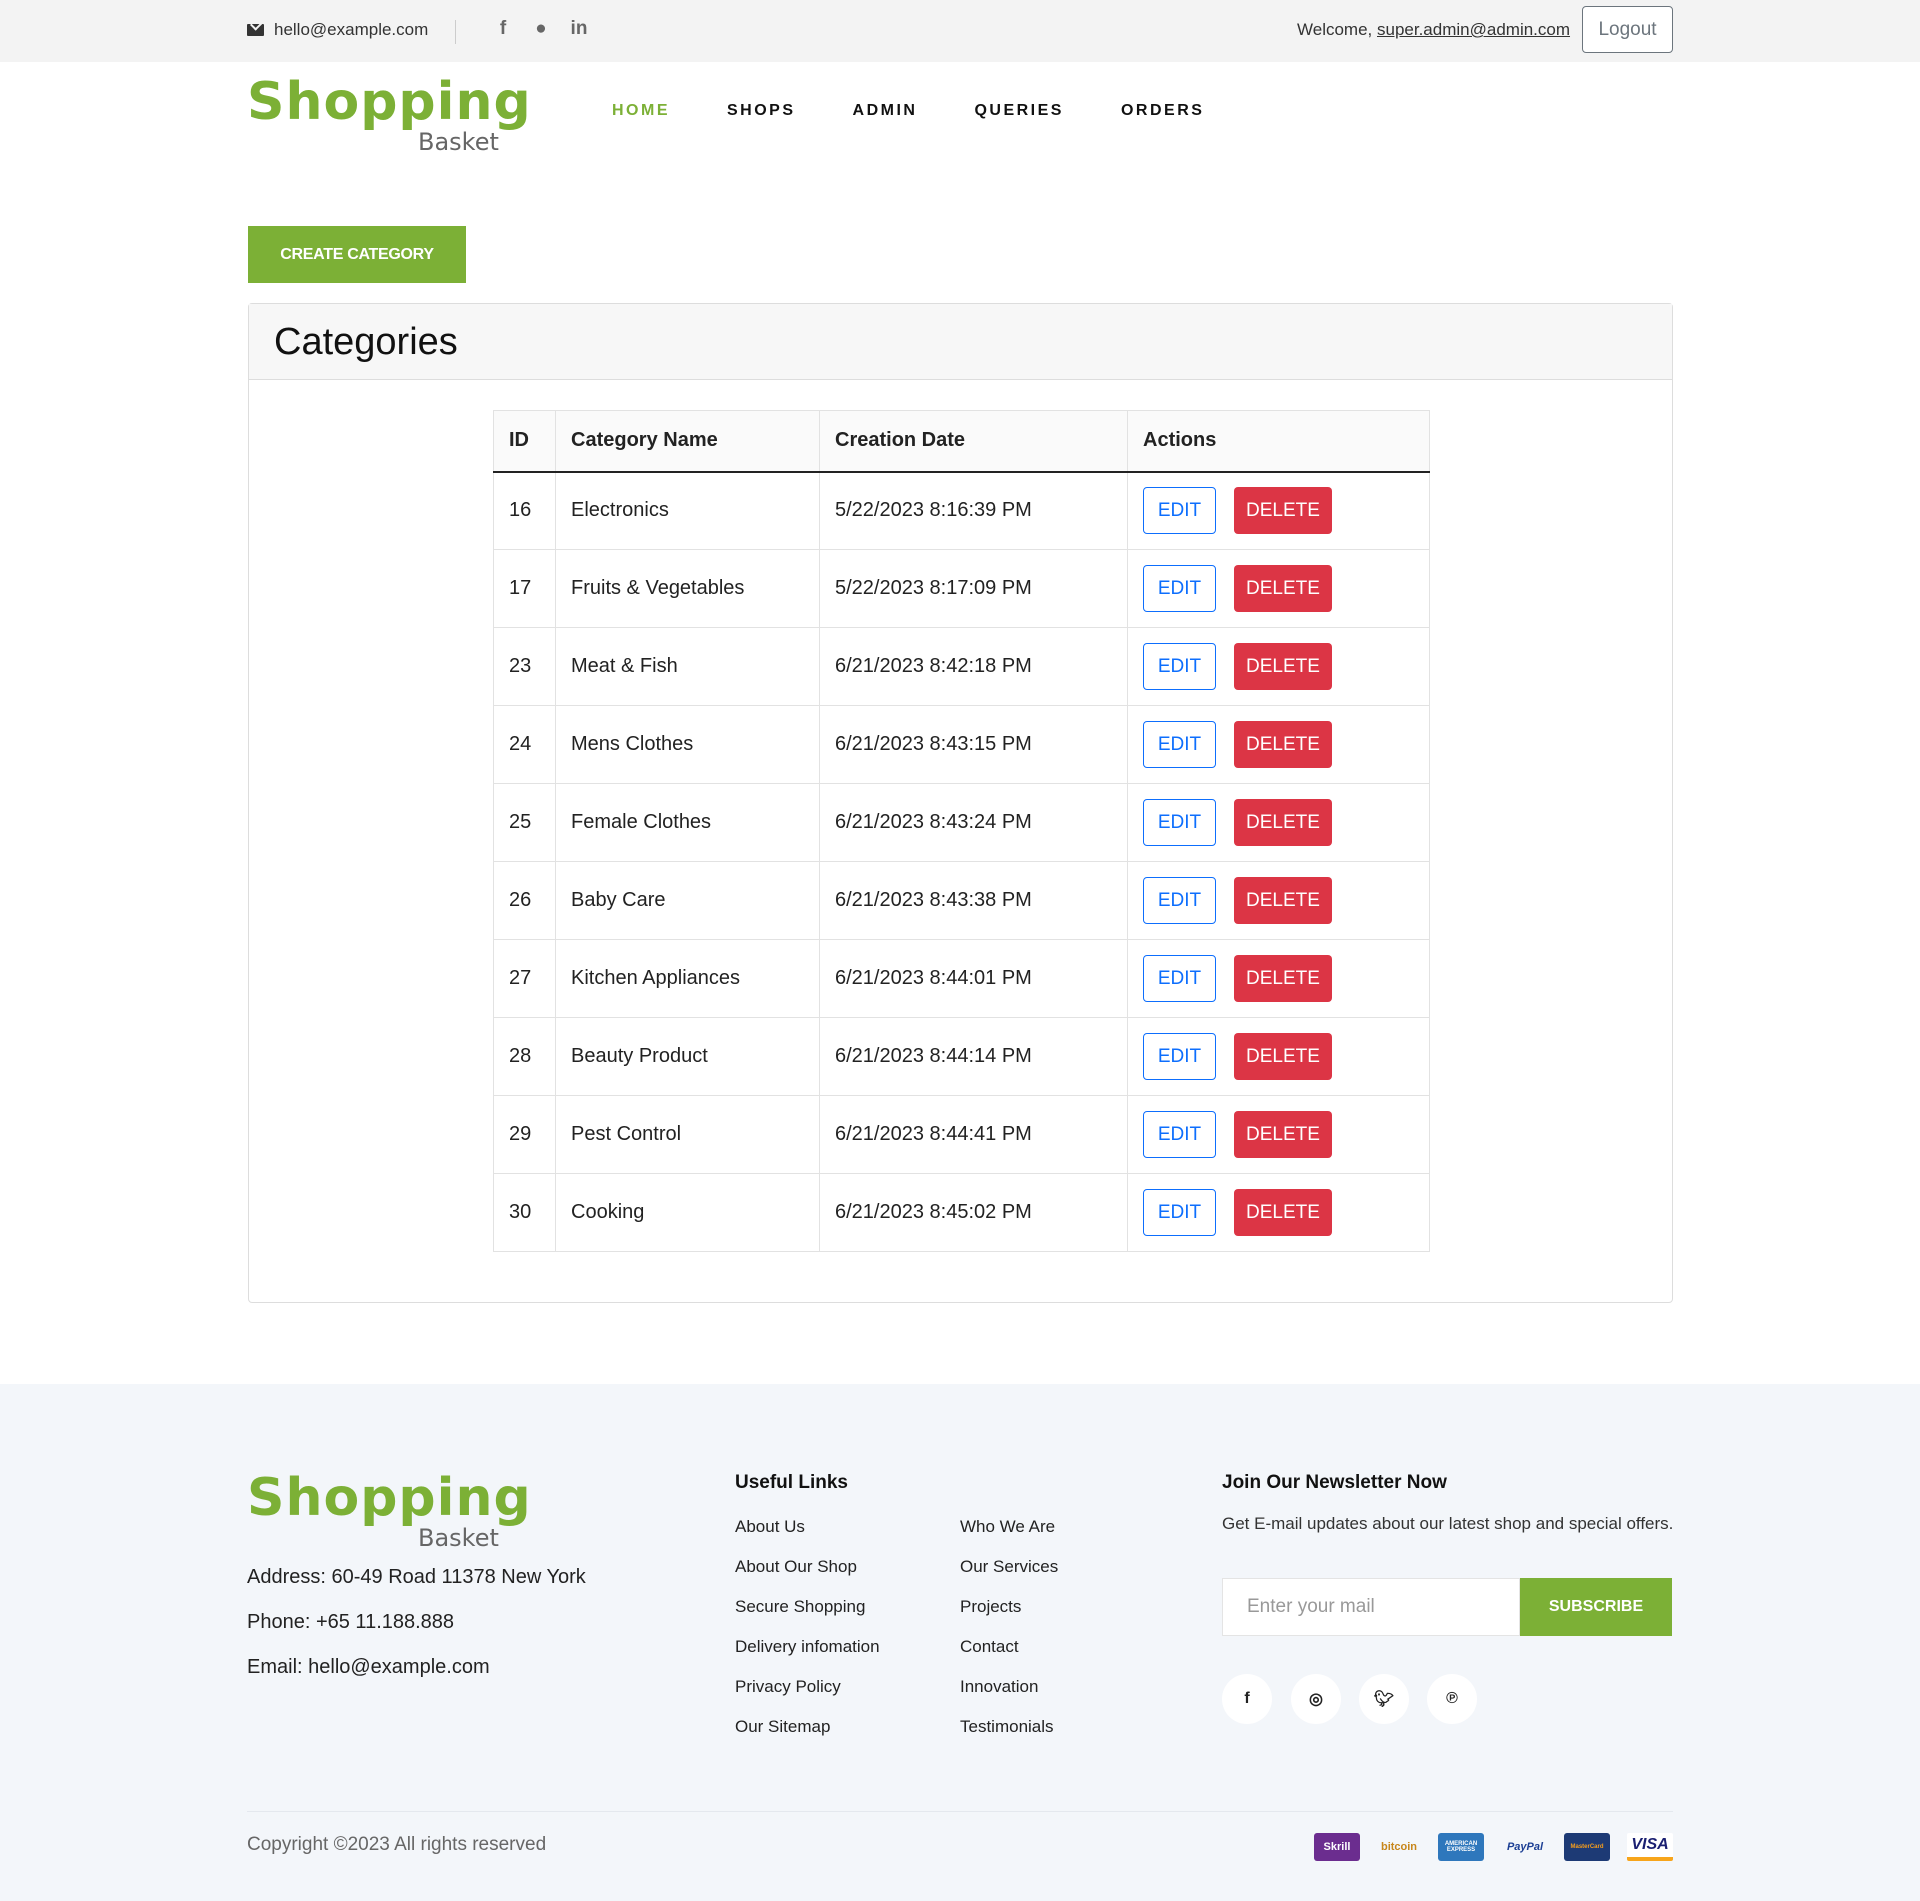 This screenshot has width=1920, height=1901. I want to click on logo-subtitle: Basket, so click(458, 142).